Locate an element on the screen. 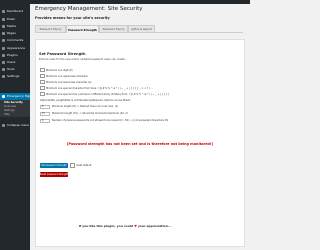 Image resolution: width=320 pixels, height=250 pixels. sidebar-item-posts: Posts is located at coordinates (15, 19).